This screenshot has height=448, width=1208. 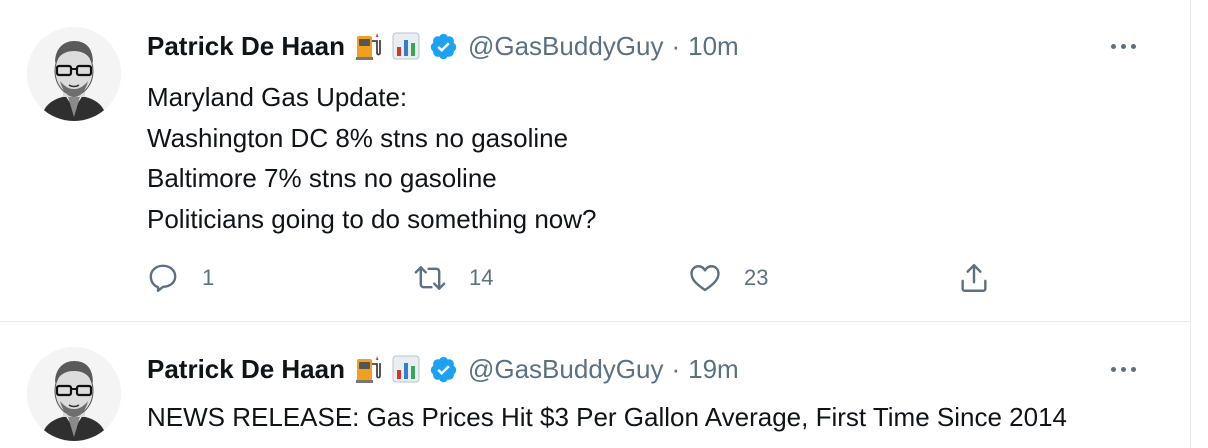 I want to click on heart-icon, so click(x=705, y=278).